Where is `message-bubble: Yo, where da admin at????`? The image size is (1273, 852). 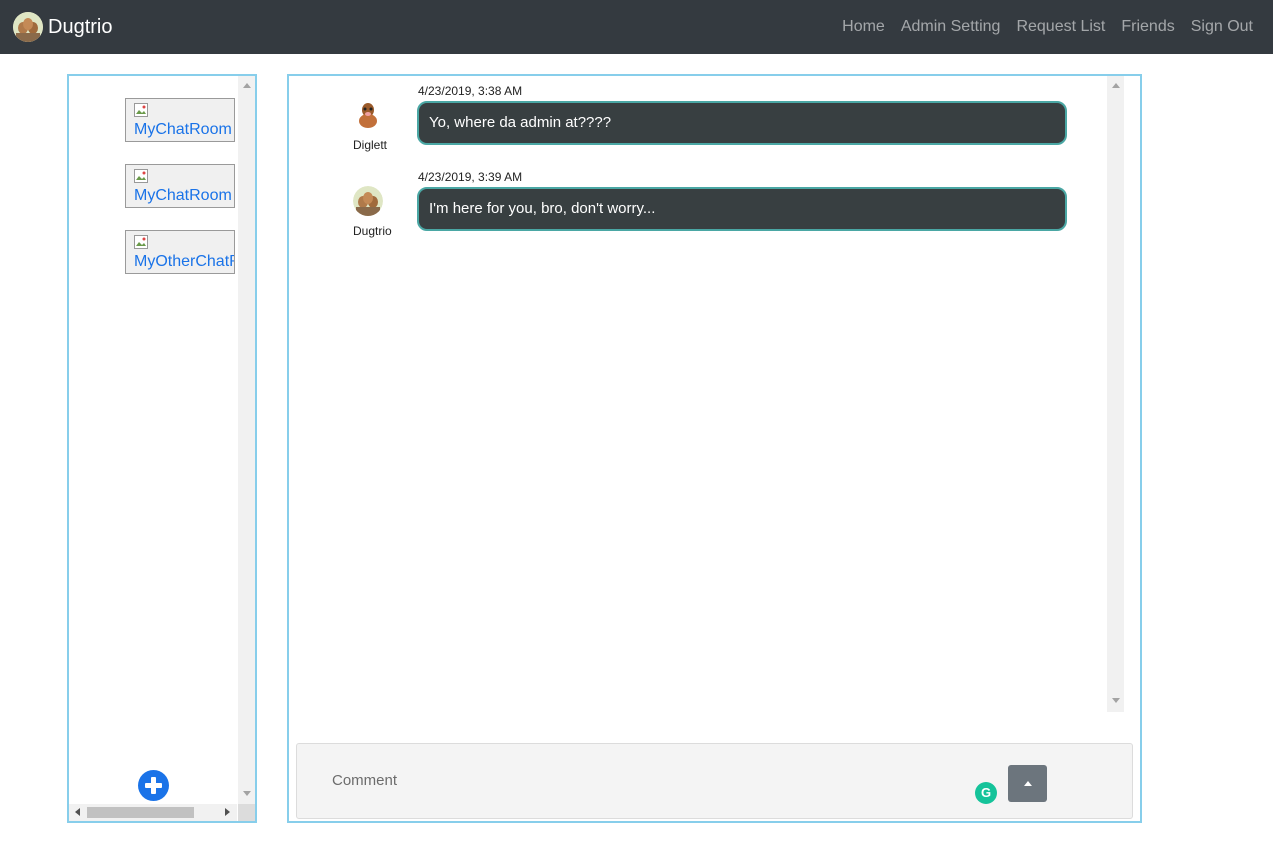 message-bubble: Yo, where da admin at???? is located at coordinates (742, 123).